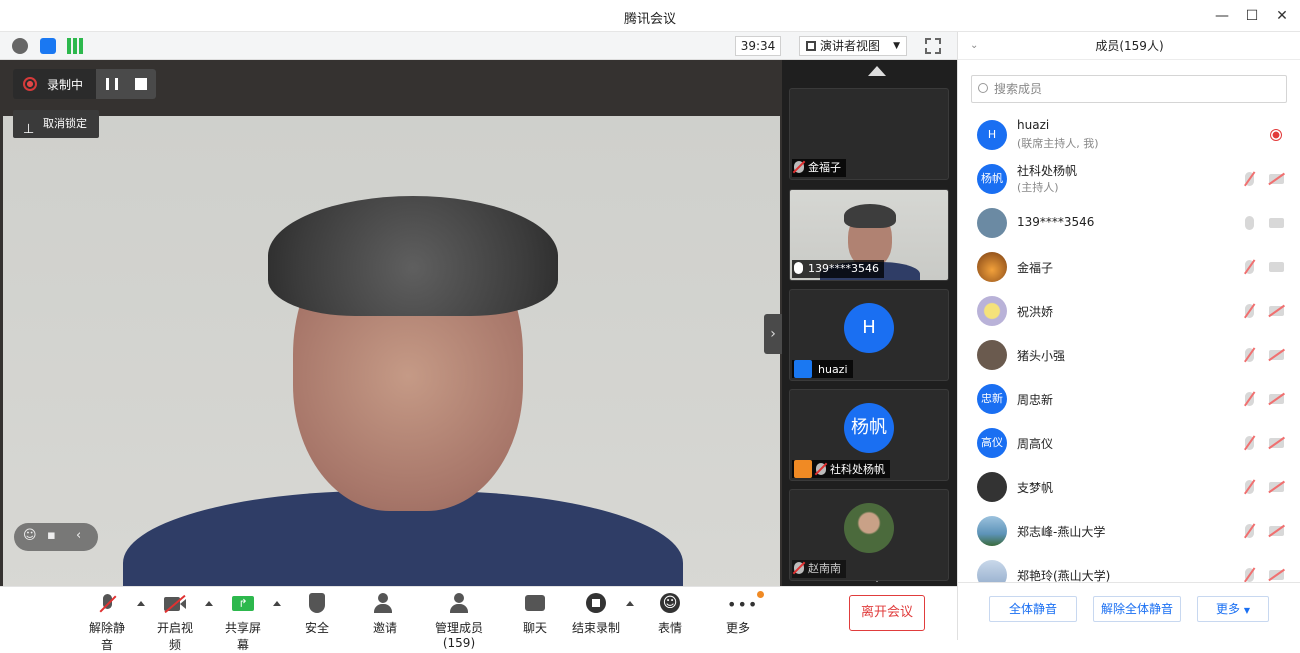  Describe the element at coordinates (1246, 610) in the screenshot. I see `caret-down-icon: ▼` at that location.